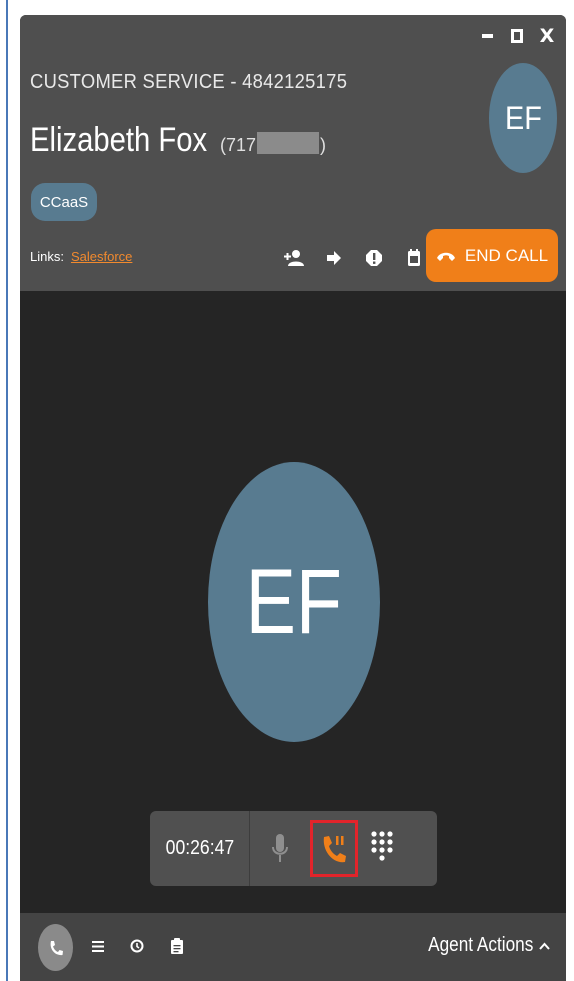 The width and height of the screenshot is (574, 981). I want to click on caller-phone-prefix: (717, so click(238, 145).